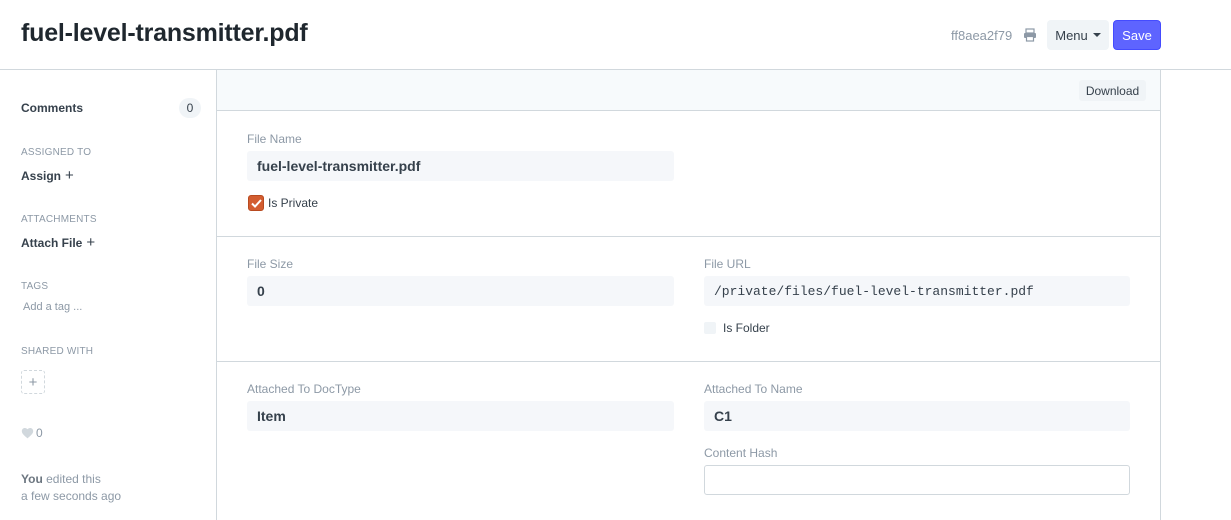  Describe the element at coordinates (917, 480) in the screenshot. I see `content-hash-input` at that location.